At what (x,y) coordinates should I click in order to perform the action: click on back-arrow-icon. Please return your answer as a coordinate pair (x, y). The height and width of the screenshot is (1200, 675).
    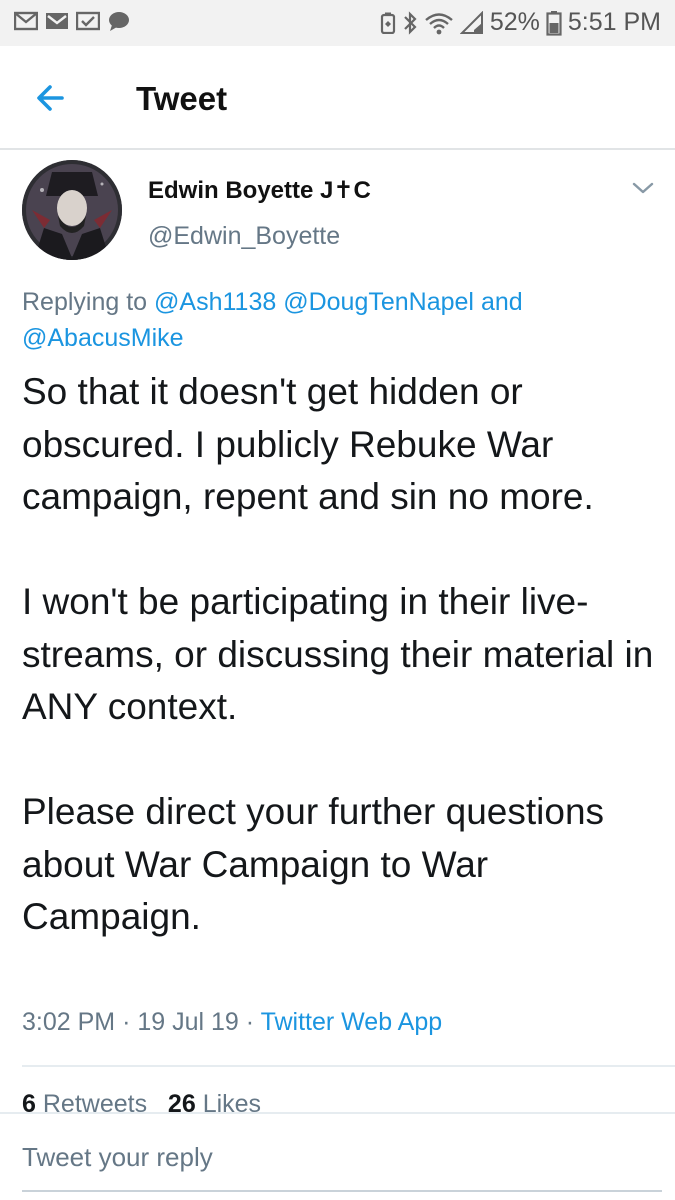
    Looking at the image, I should click on (50, 98).